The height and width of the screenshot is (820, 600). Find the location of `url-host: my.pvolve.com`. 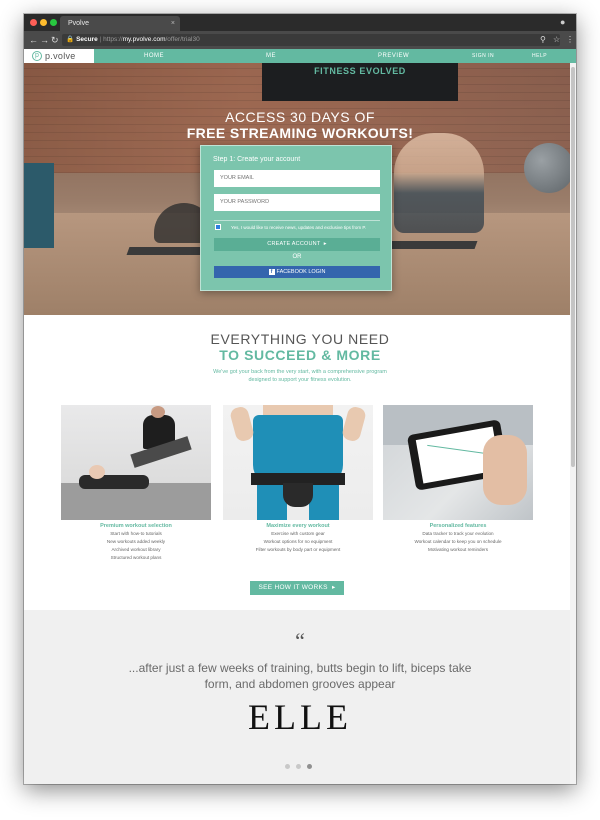

url-host: my.pvolve.com is located at coordinates (144, 39).